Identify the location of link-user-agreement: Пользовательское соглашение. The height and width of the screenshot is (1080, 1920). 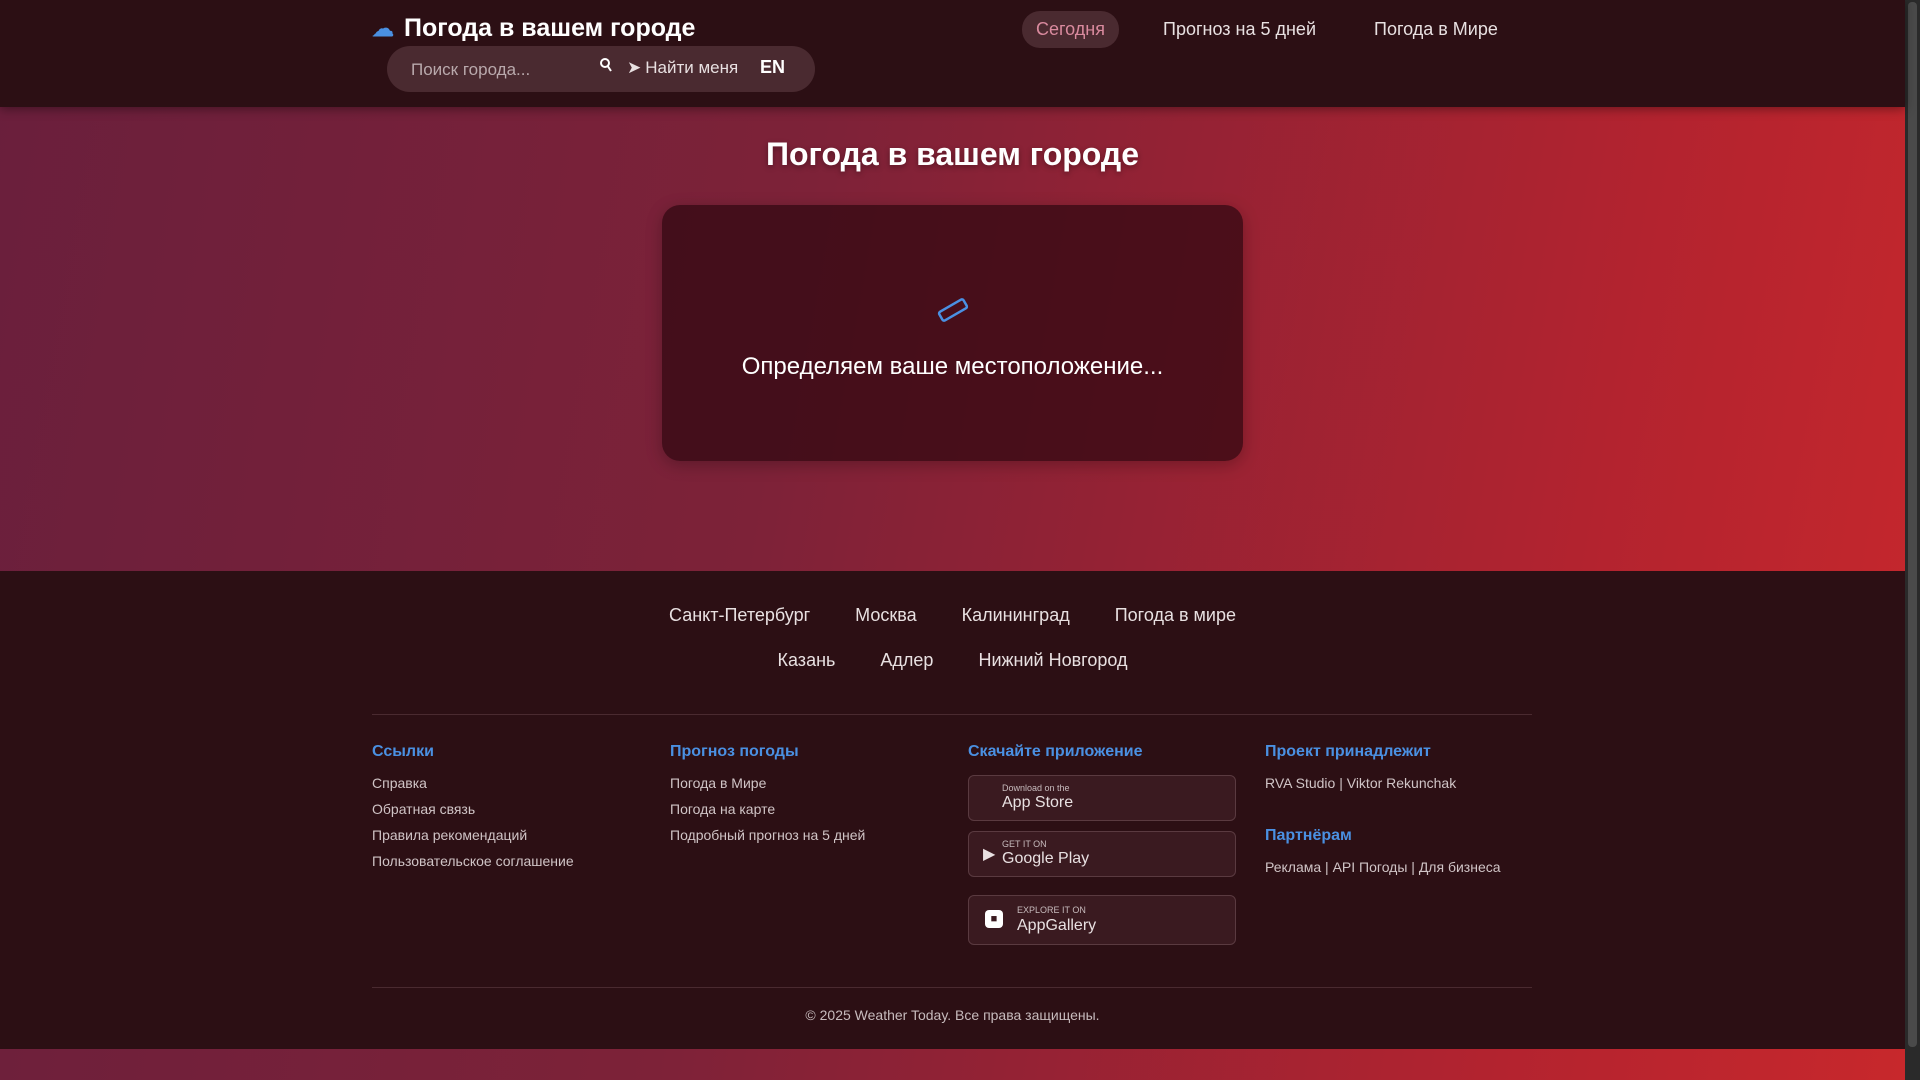
(507, 861).